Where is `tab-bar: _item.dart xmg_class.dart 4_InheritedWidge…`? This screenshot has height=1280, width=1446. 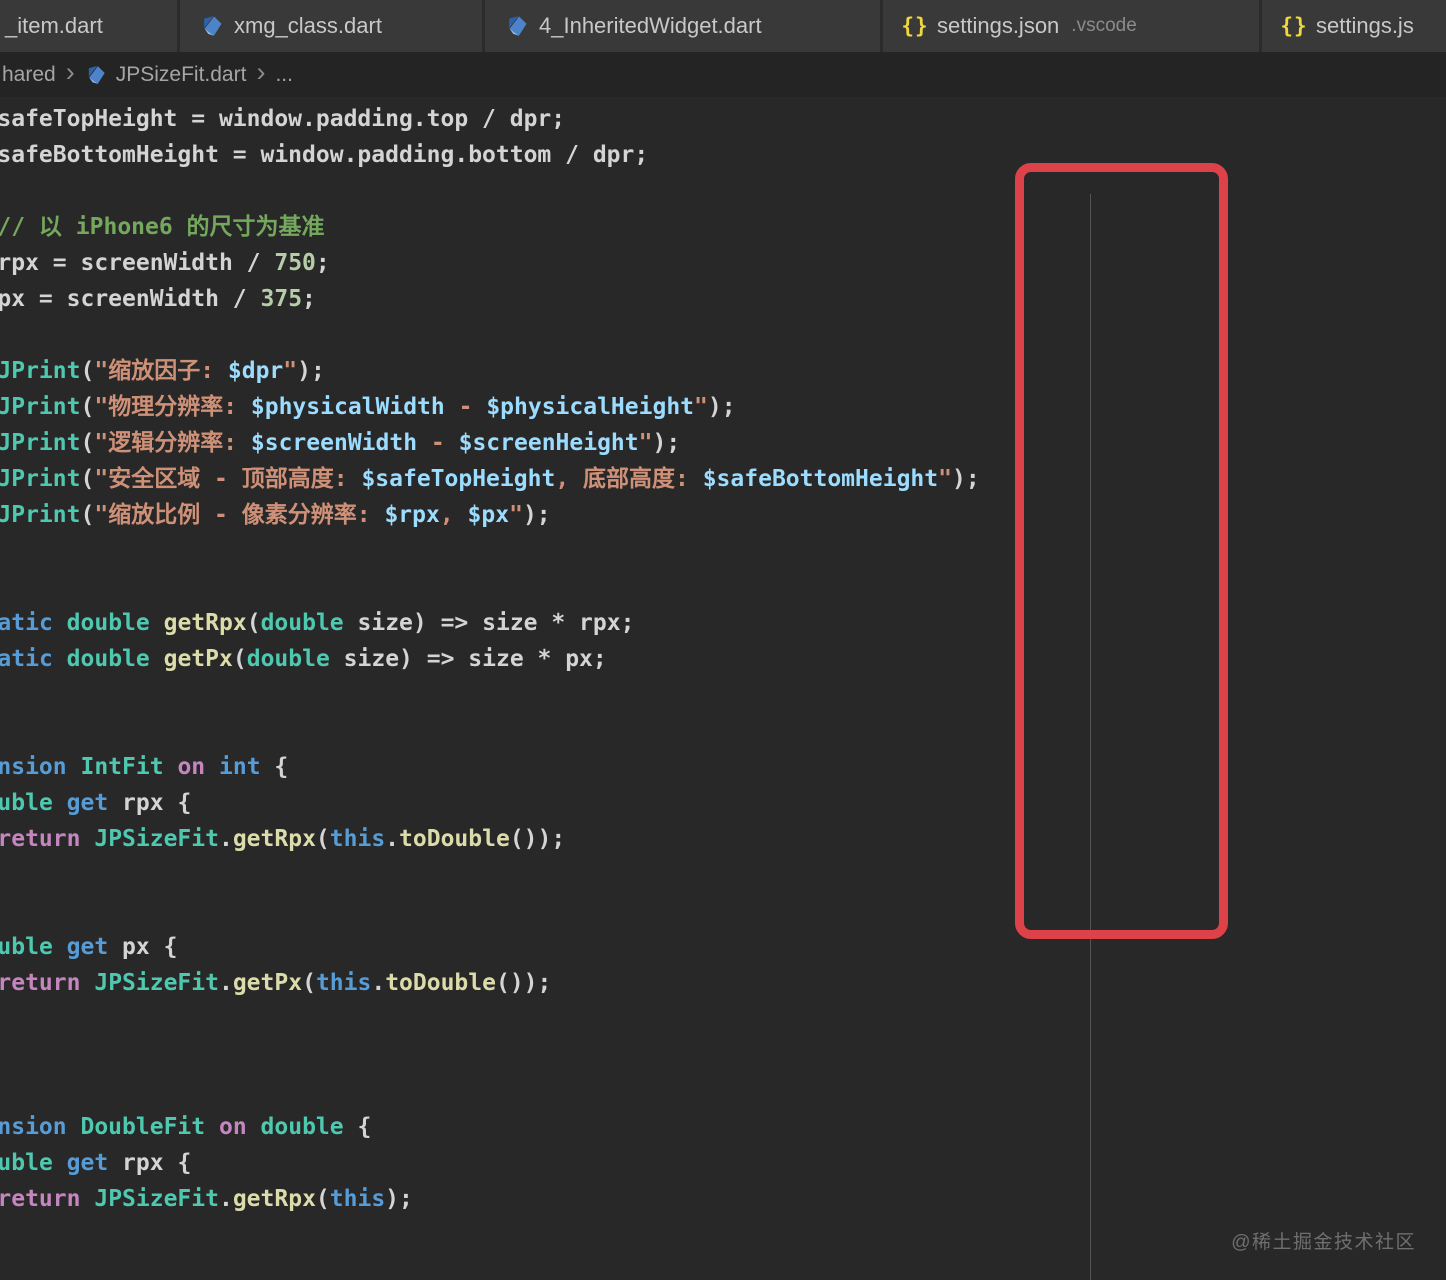
tab-bar: _item.dart xmg_class.dart 4_InheritedWidge… is located at coordinates (723, 26).